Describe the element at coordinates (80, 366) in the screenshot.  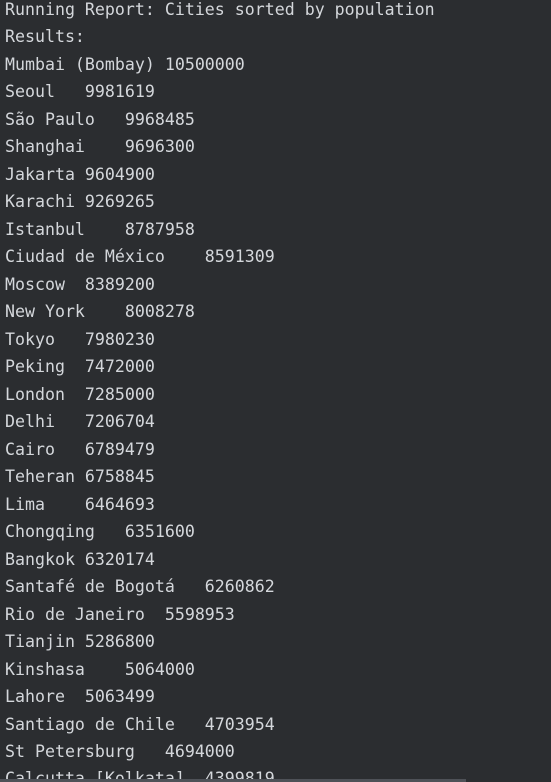
I see `output-line: Peking 7472000` at that location.